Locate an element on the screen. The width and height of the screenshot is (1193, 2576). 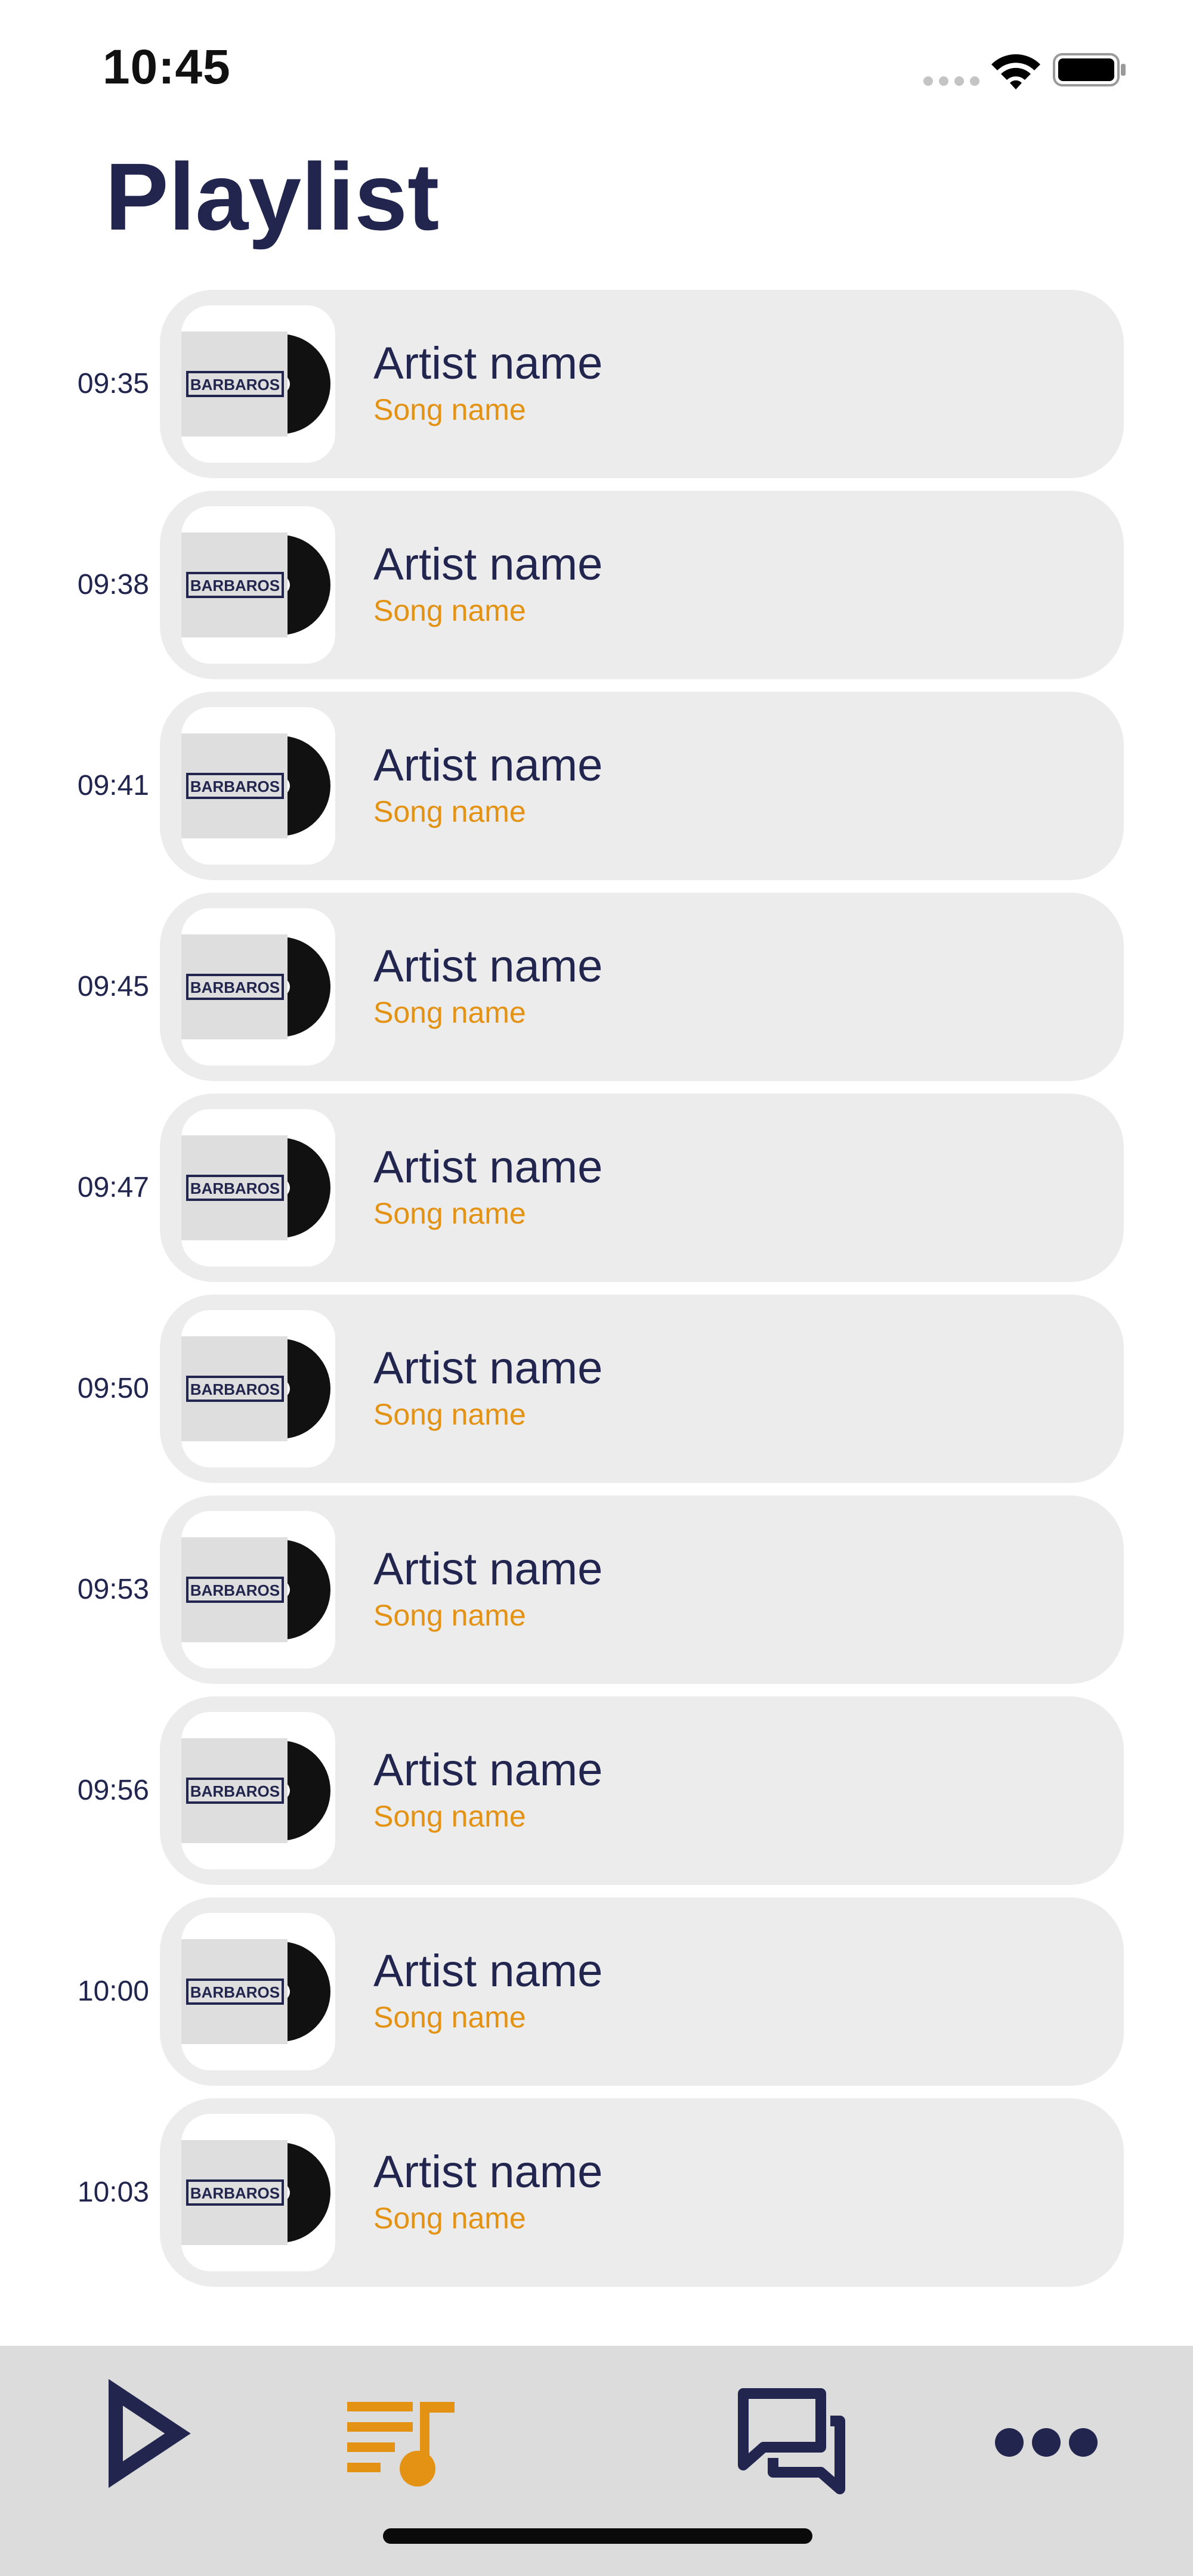
tab-playlist is located at coordinates (402, 2435).